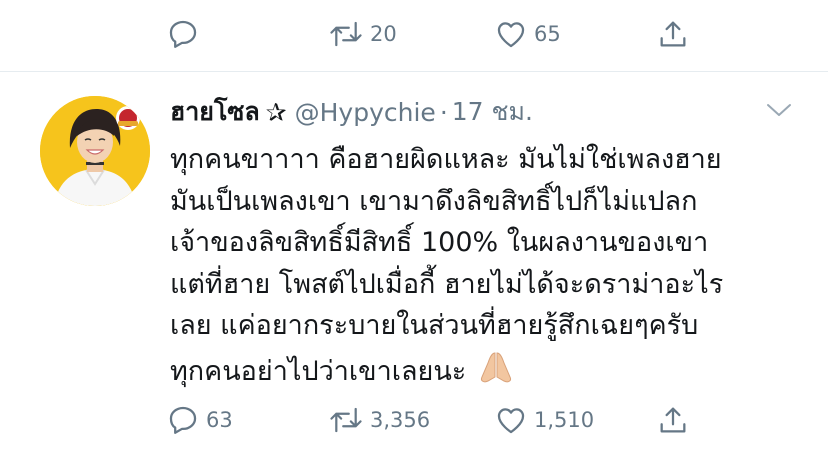 Image resolution: width=828 pixels, height=466 pixels. What do you see at coordinates (276, 112) in the screenshot?
I see `star-icon: ✰` at bounding box center [276, 112].